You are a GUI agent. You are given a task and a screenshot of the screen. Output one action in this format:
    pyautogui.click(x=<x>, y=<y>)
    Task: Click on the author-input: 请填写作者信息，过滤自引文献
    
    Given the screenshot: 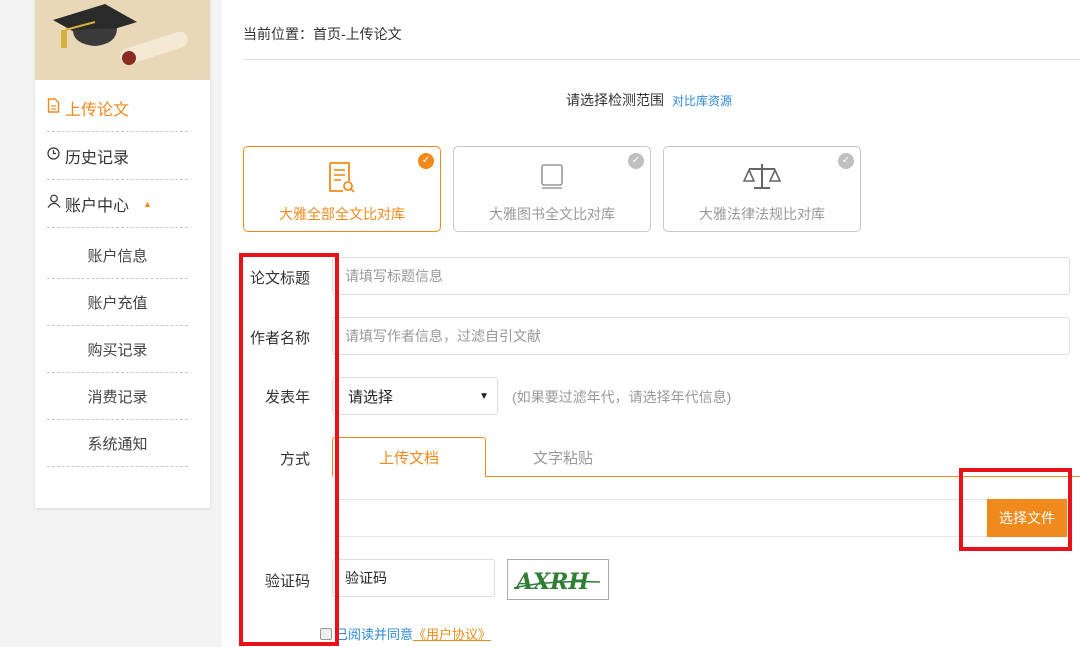 What is the action you would take?
    pyautogui.click(x=701, y=336)
    